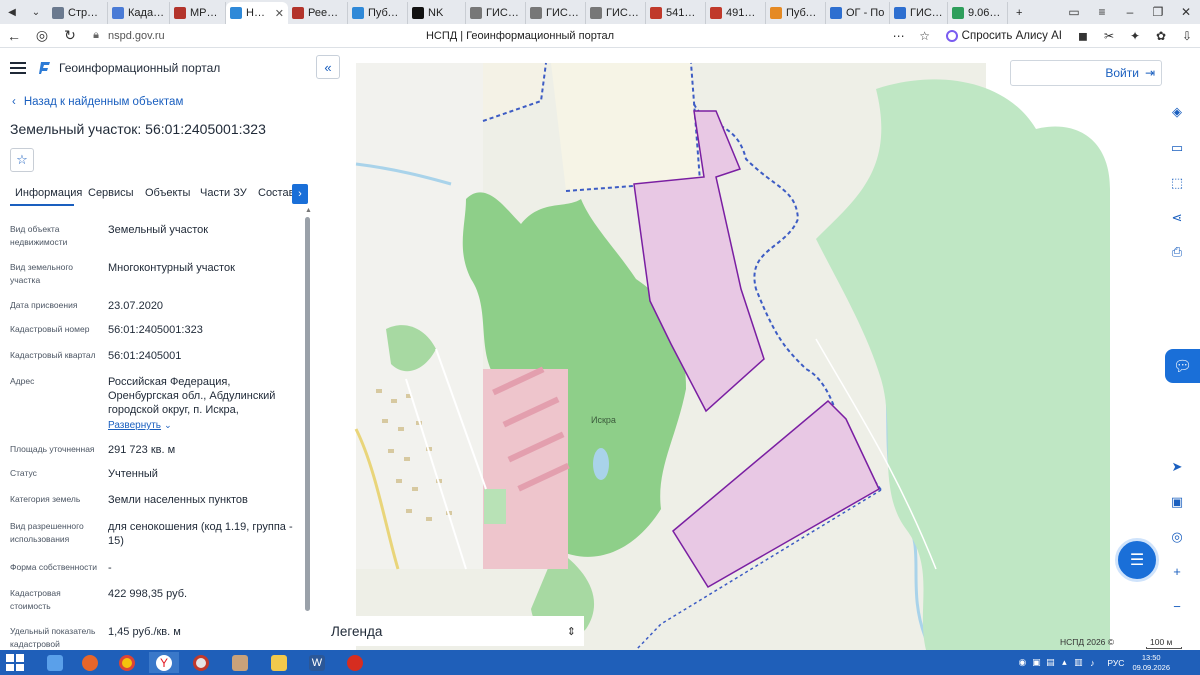  I want to click on tray-app-icon: ▤, so click(1050, 662).